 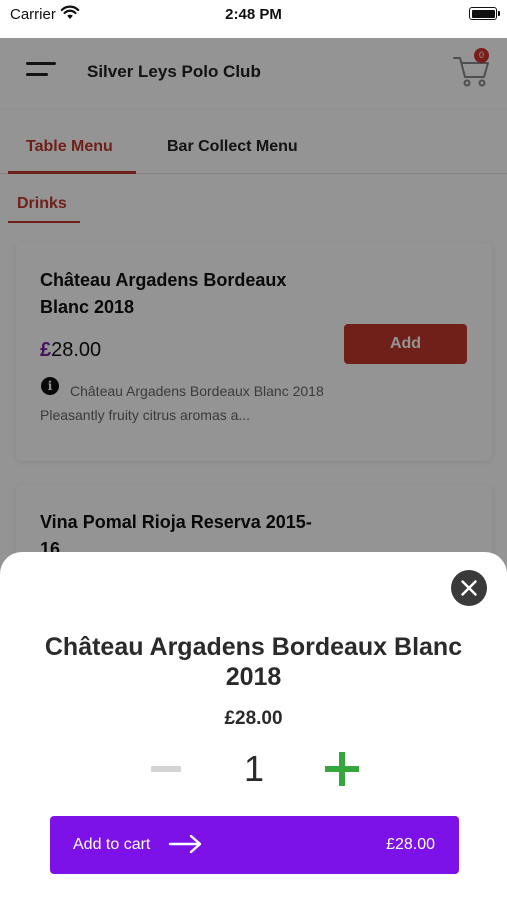 I want to click on close-icon, so click(x=469, y=588).